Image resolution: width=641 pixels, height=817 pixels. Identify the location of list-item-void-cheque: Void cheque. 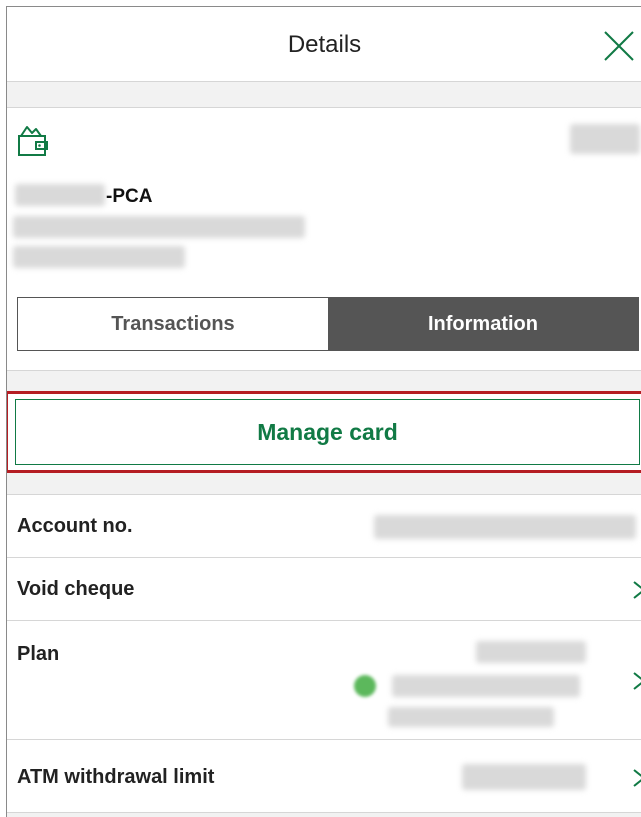
(324, 589).